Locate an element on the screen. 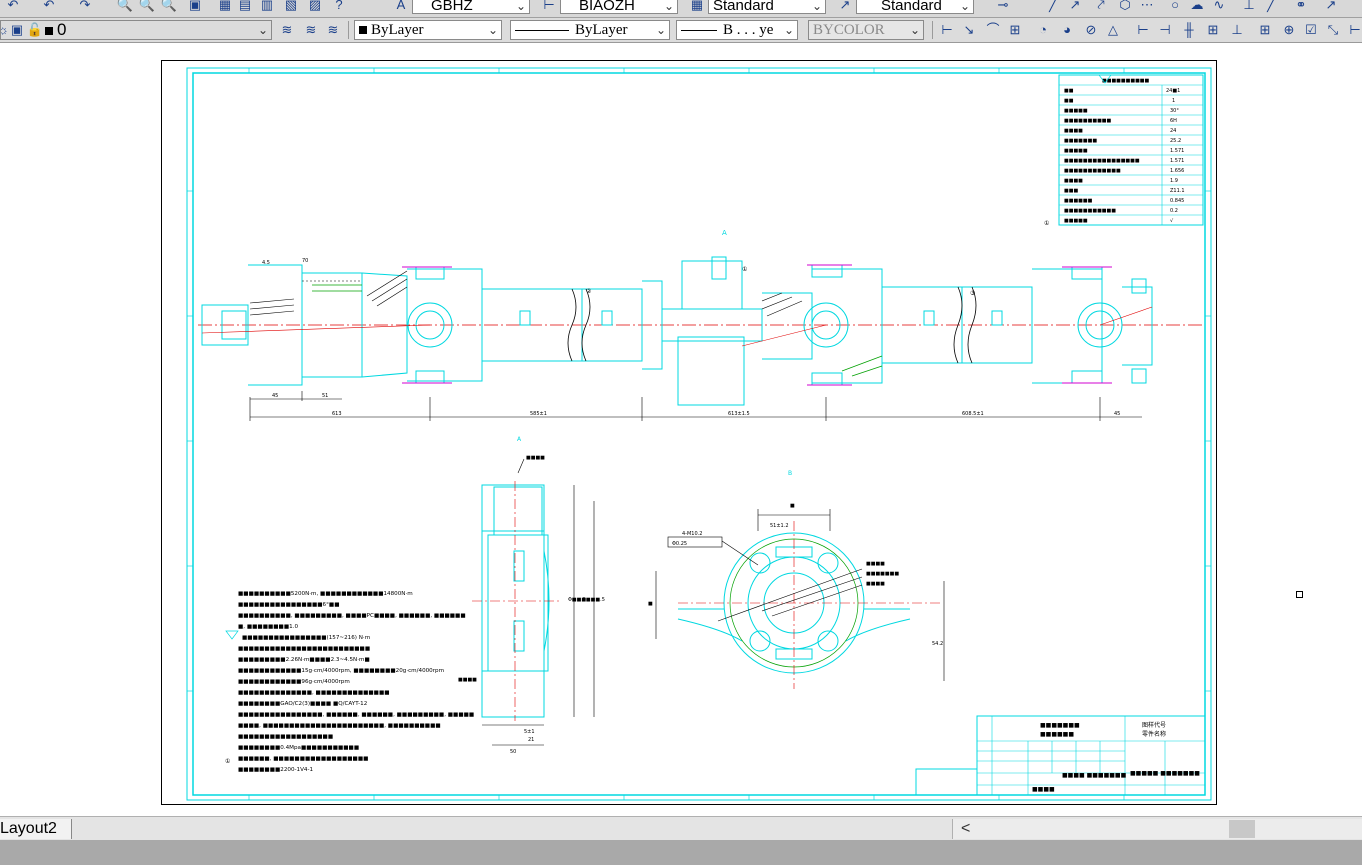 This screenshot has height=865, width=1362. jogged-dim-icon: ◕ is located at coordinates (1067, 30).